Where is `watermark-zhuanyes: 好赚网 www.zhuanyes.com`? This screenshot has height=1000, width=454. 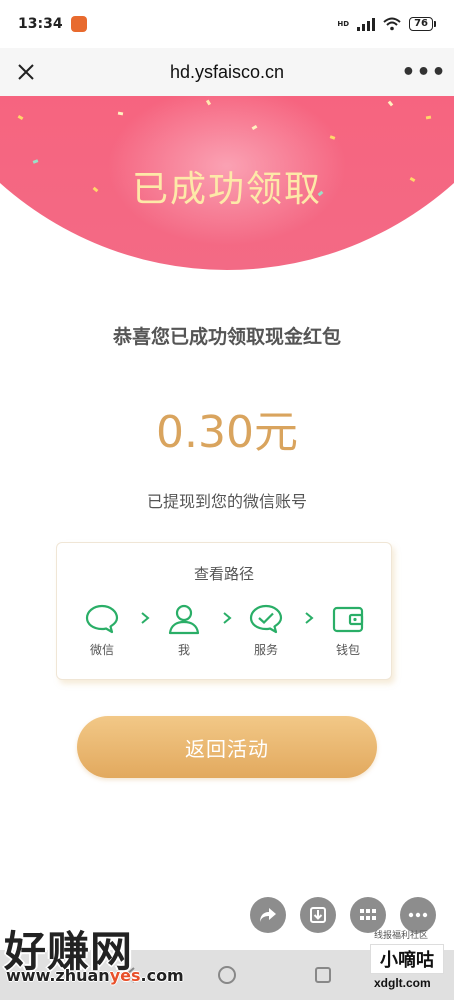 watermark-zhuanyes: 好赚网 www.zhuanyes.com is located at coordinates (99, 956).